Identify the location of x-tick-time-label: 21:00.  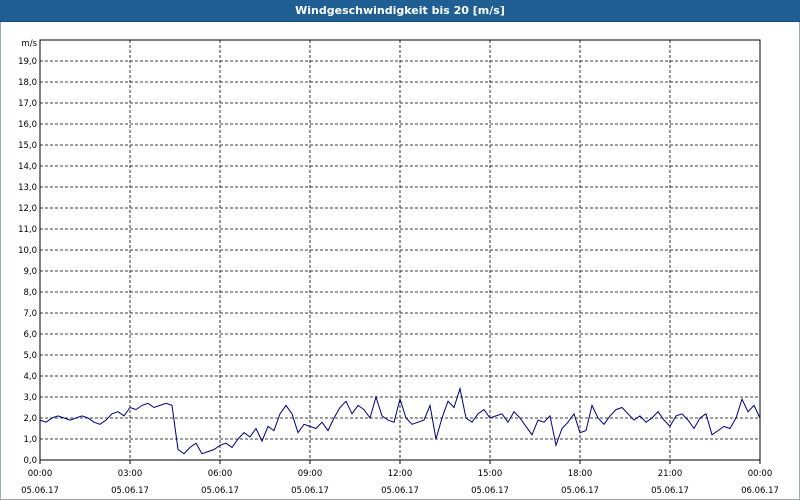
(670, 474).